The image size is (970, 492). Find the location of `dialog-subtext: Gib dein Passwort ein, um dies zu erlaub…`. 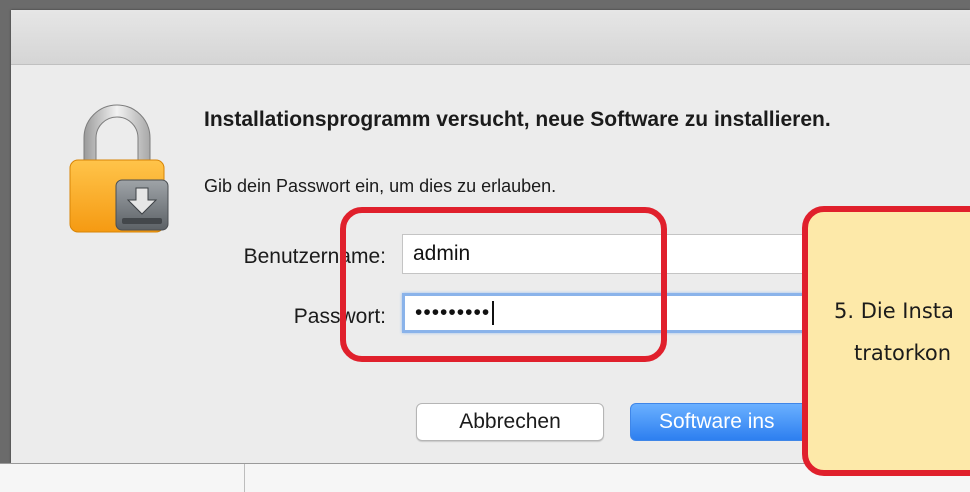

dialog-subtext: Gib dein Passwort ein, um dies zu erlaub… is located at coordinates (380, 186).